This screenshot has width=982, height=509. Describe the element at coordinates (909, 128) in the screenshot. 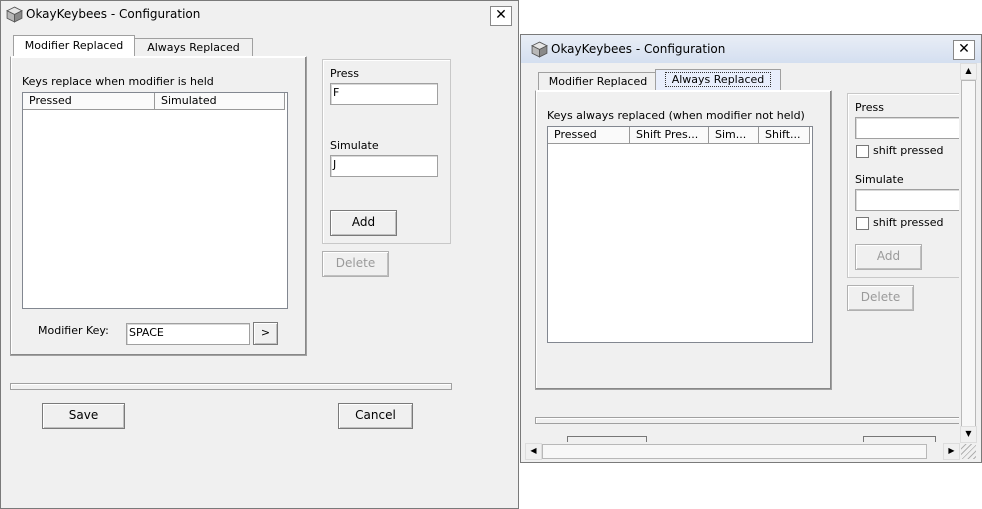

I see `press-field` at that location.